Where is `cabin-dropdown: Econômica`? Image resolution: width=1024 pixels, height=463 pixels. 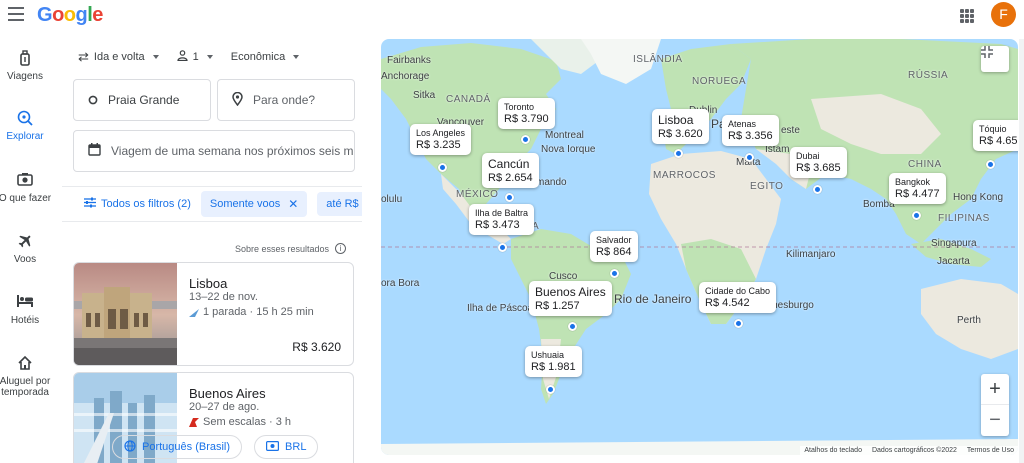 cabin-dropdown: Econômica is located at coordinates (265, 57).